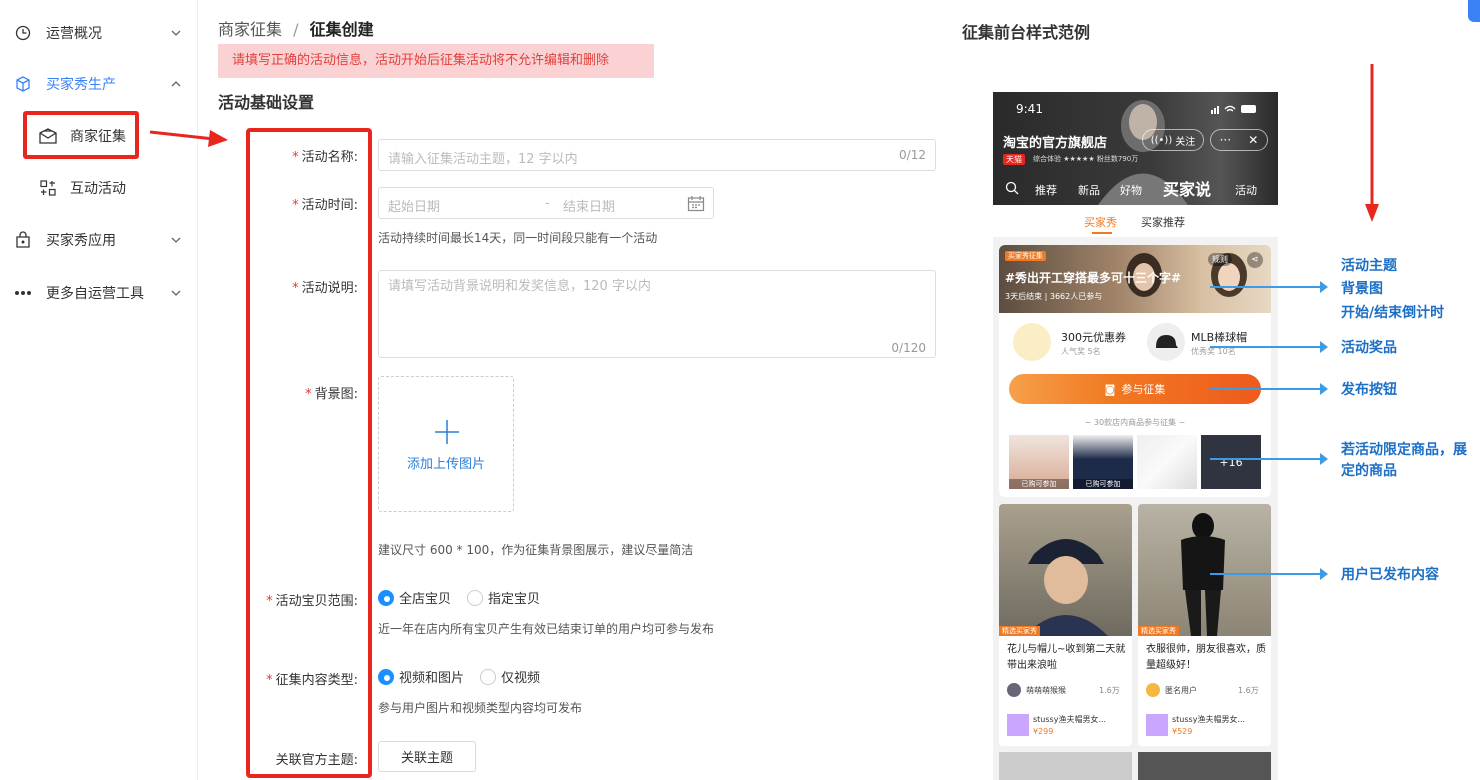  I want to click on grid-icon, so click(48, 188).